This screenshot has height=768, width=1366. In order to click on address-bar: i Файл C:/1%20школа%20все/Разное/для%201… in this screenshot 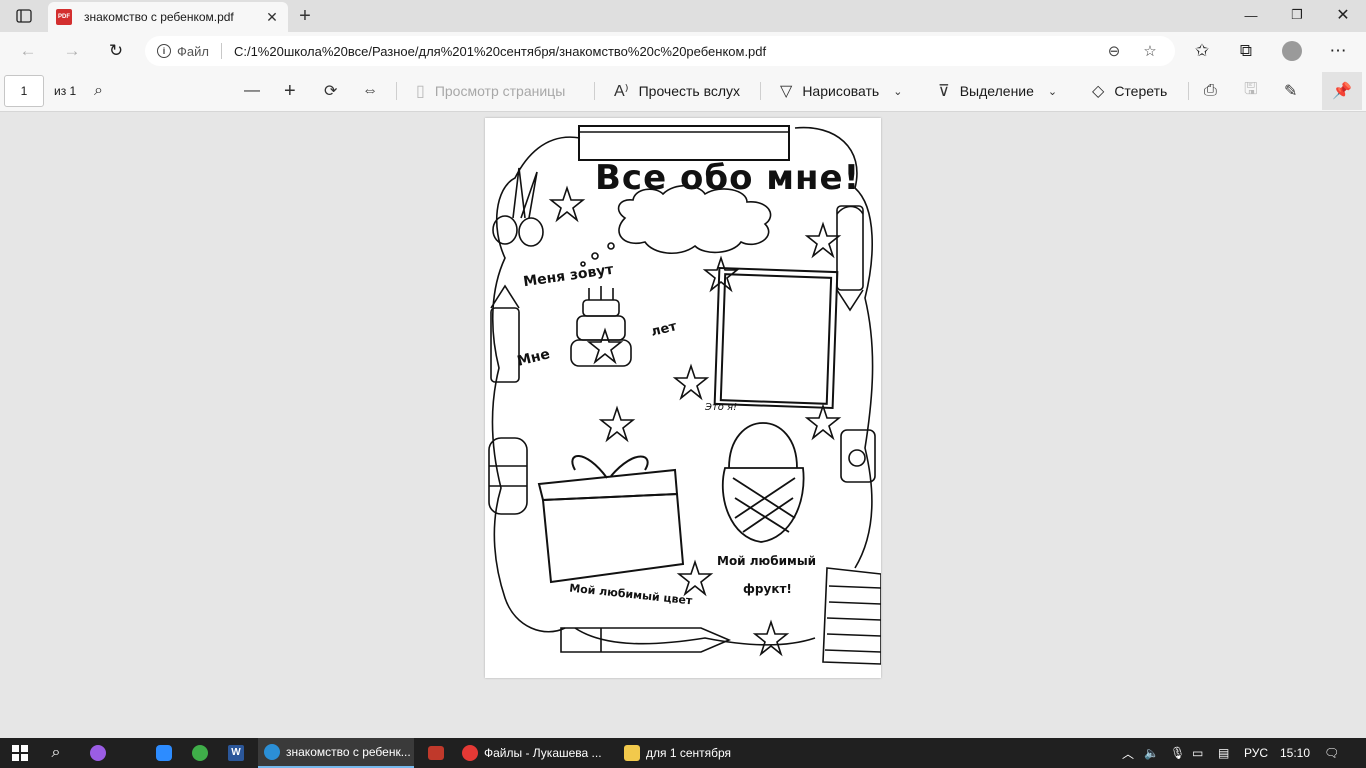, I will do `click(660, 51)`.